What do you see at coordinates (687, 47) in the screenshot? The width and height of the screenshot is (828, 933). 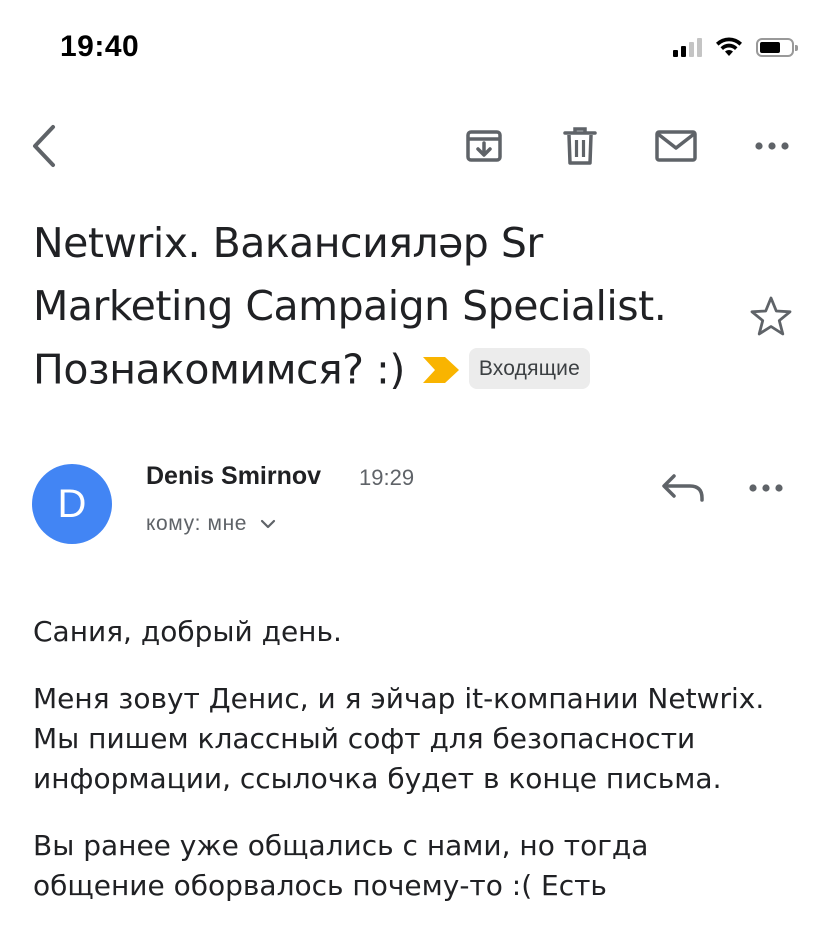 I see `signal-icon` at bounding box center [687, 47].